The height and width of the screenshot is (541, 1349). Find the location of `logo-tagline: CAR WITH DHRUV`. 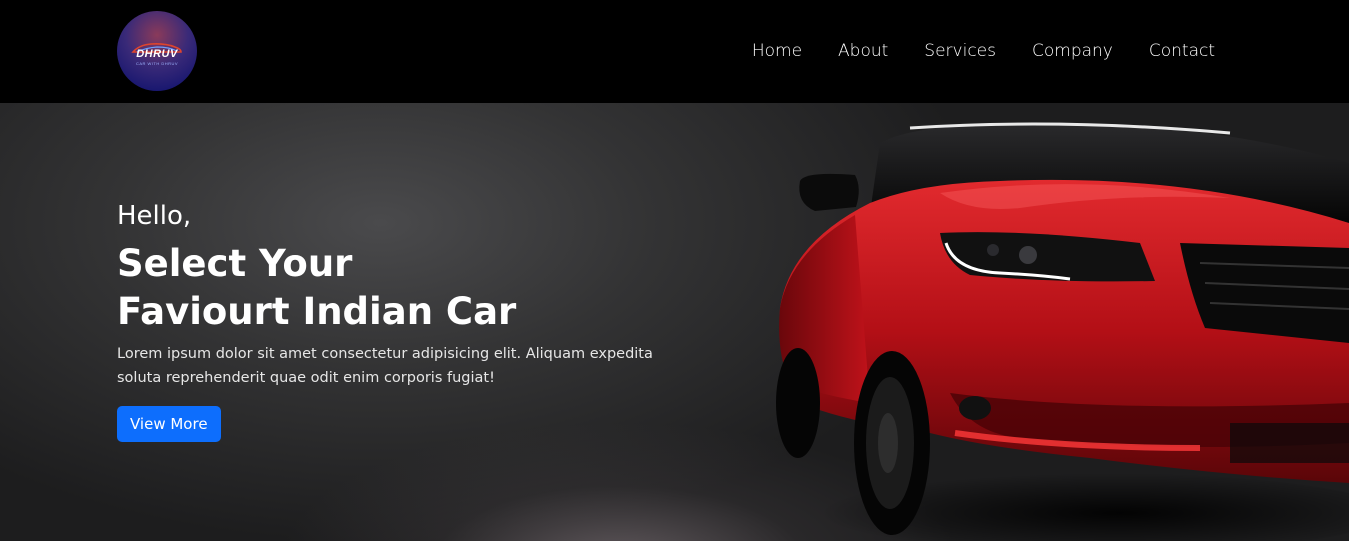

logo-tagline: CAR WITH DHRUV is located at coordinates (157, 63).